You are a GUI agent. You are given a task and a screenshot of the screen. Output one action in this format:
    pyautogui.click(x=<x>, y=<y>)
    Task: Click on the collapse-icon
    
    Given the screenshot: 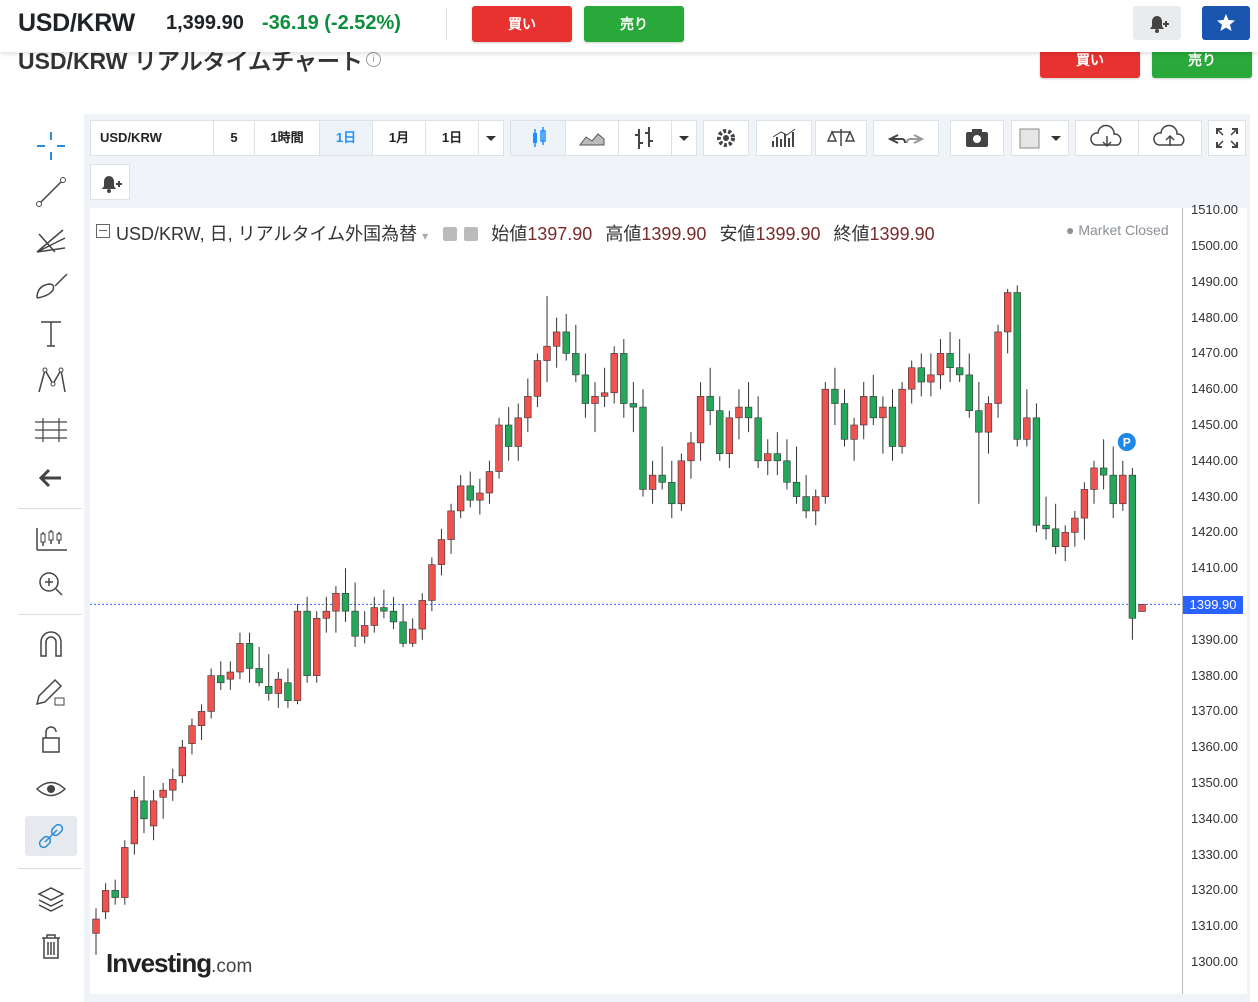 What is the action you would take?
    pyautogui.click(x=103, y=231)
    